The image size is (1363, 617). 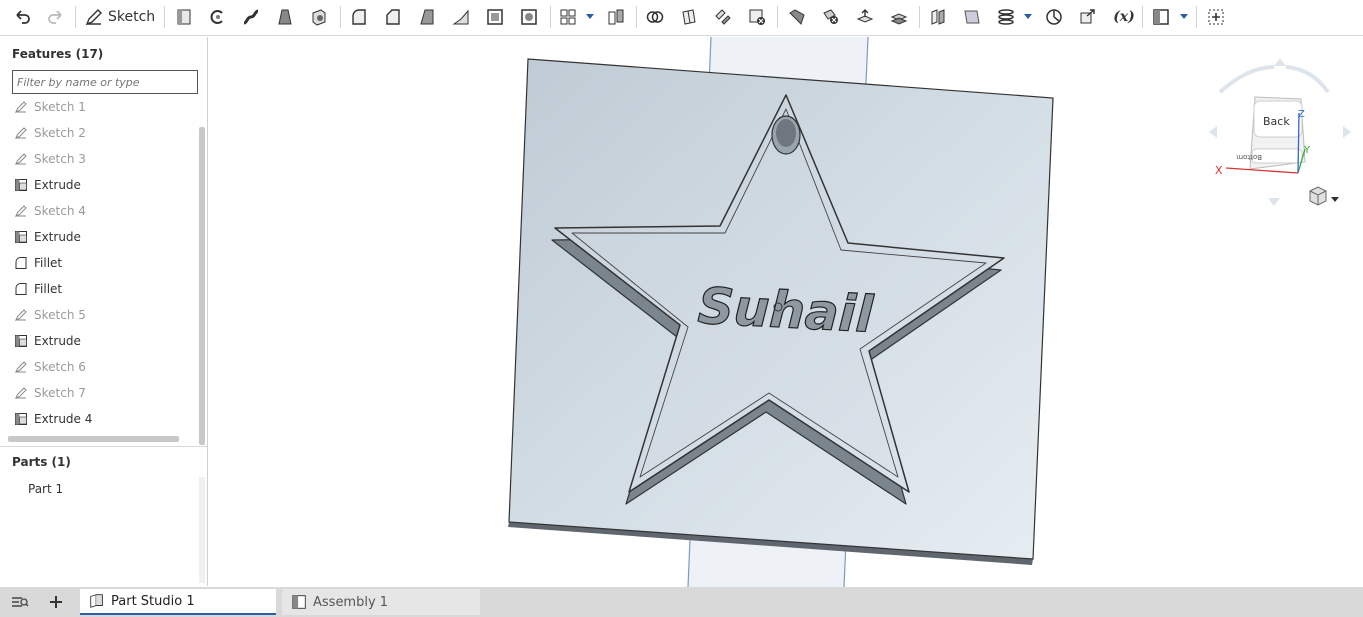 What do you see at coordinates (1054, 17) in the screenshot?
I see `mate-connector-icon` at bounding box center [1054, 17].